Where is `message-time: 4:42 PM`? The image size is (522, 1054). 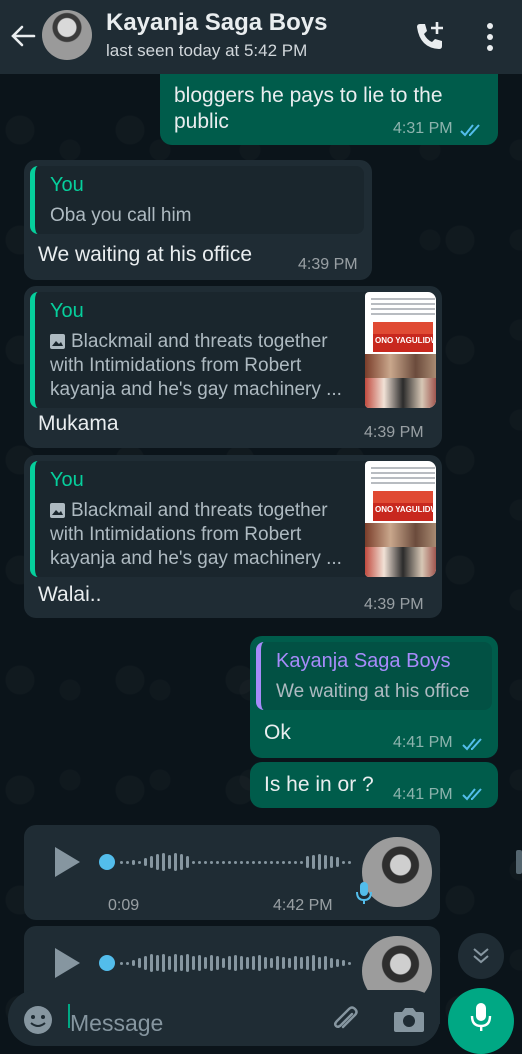 message-time: 4:42 PM is located at coordinates (303, 905).